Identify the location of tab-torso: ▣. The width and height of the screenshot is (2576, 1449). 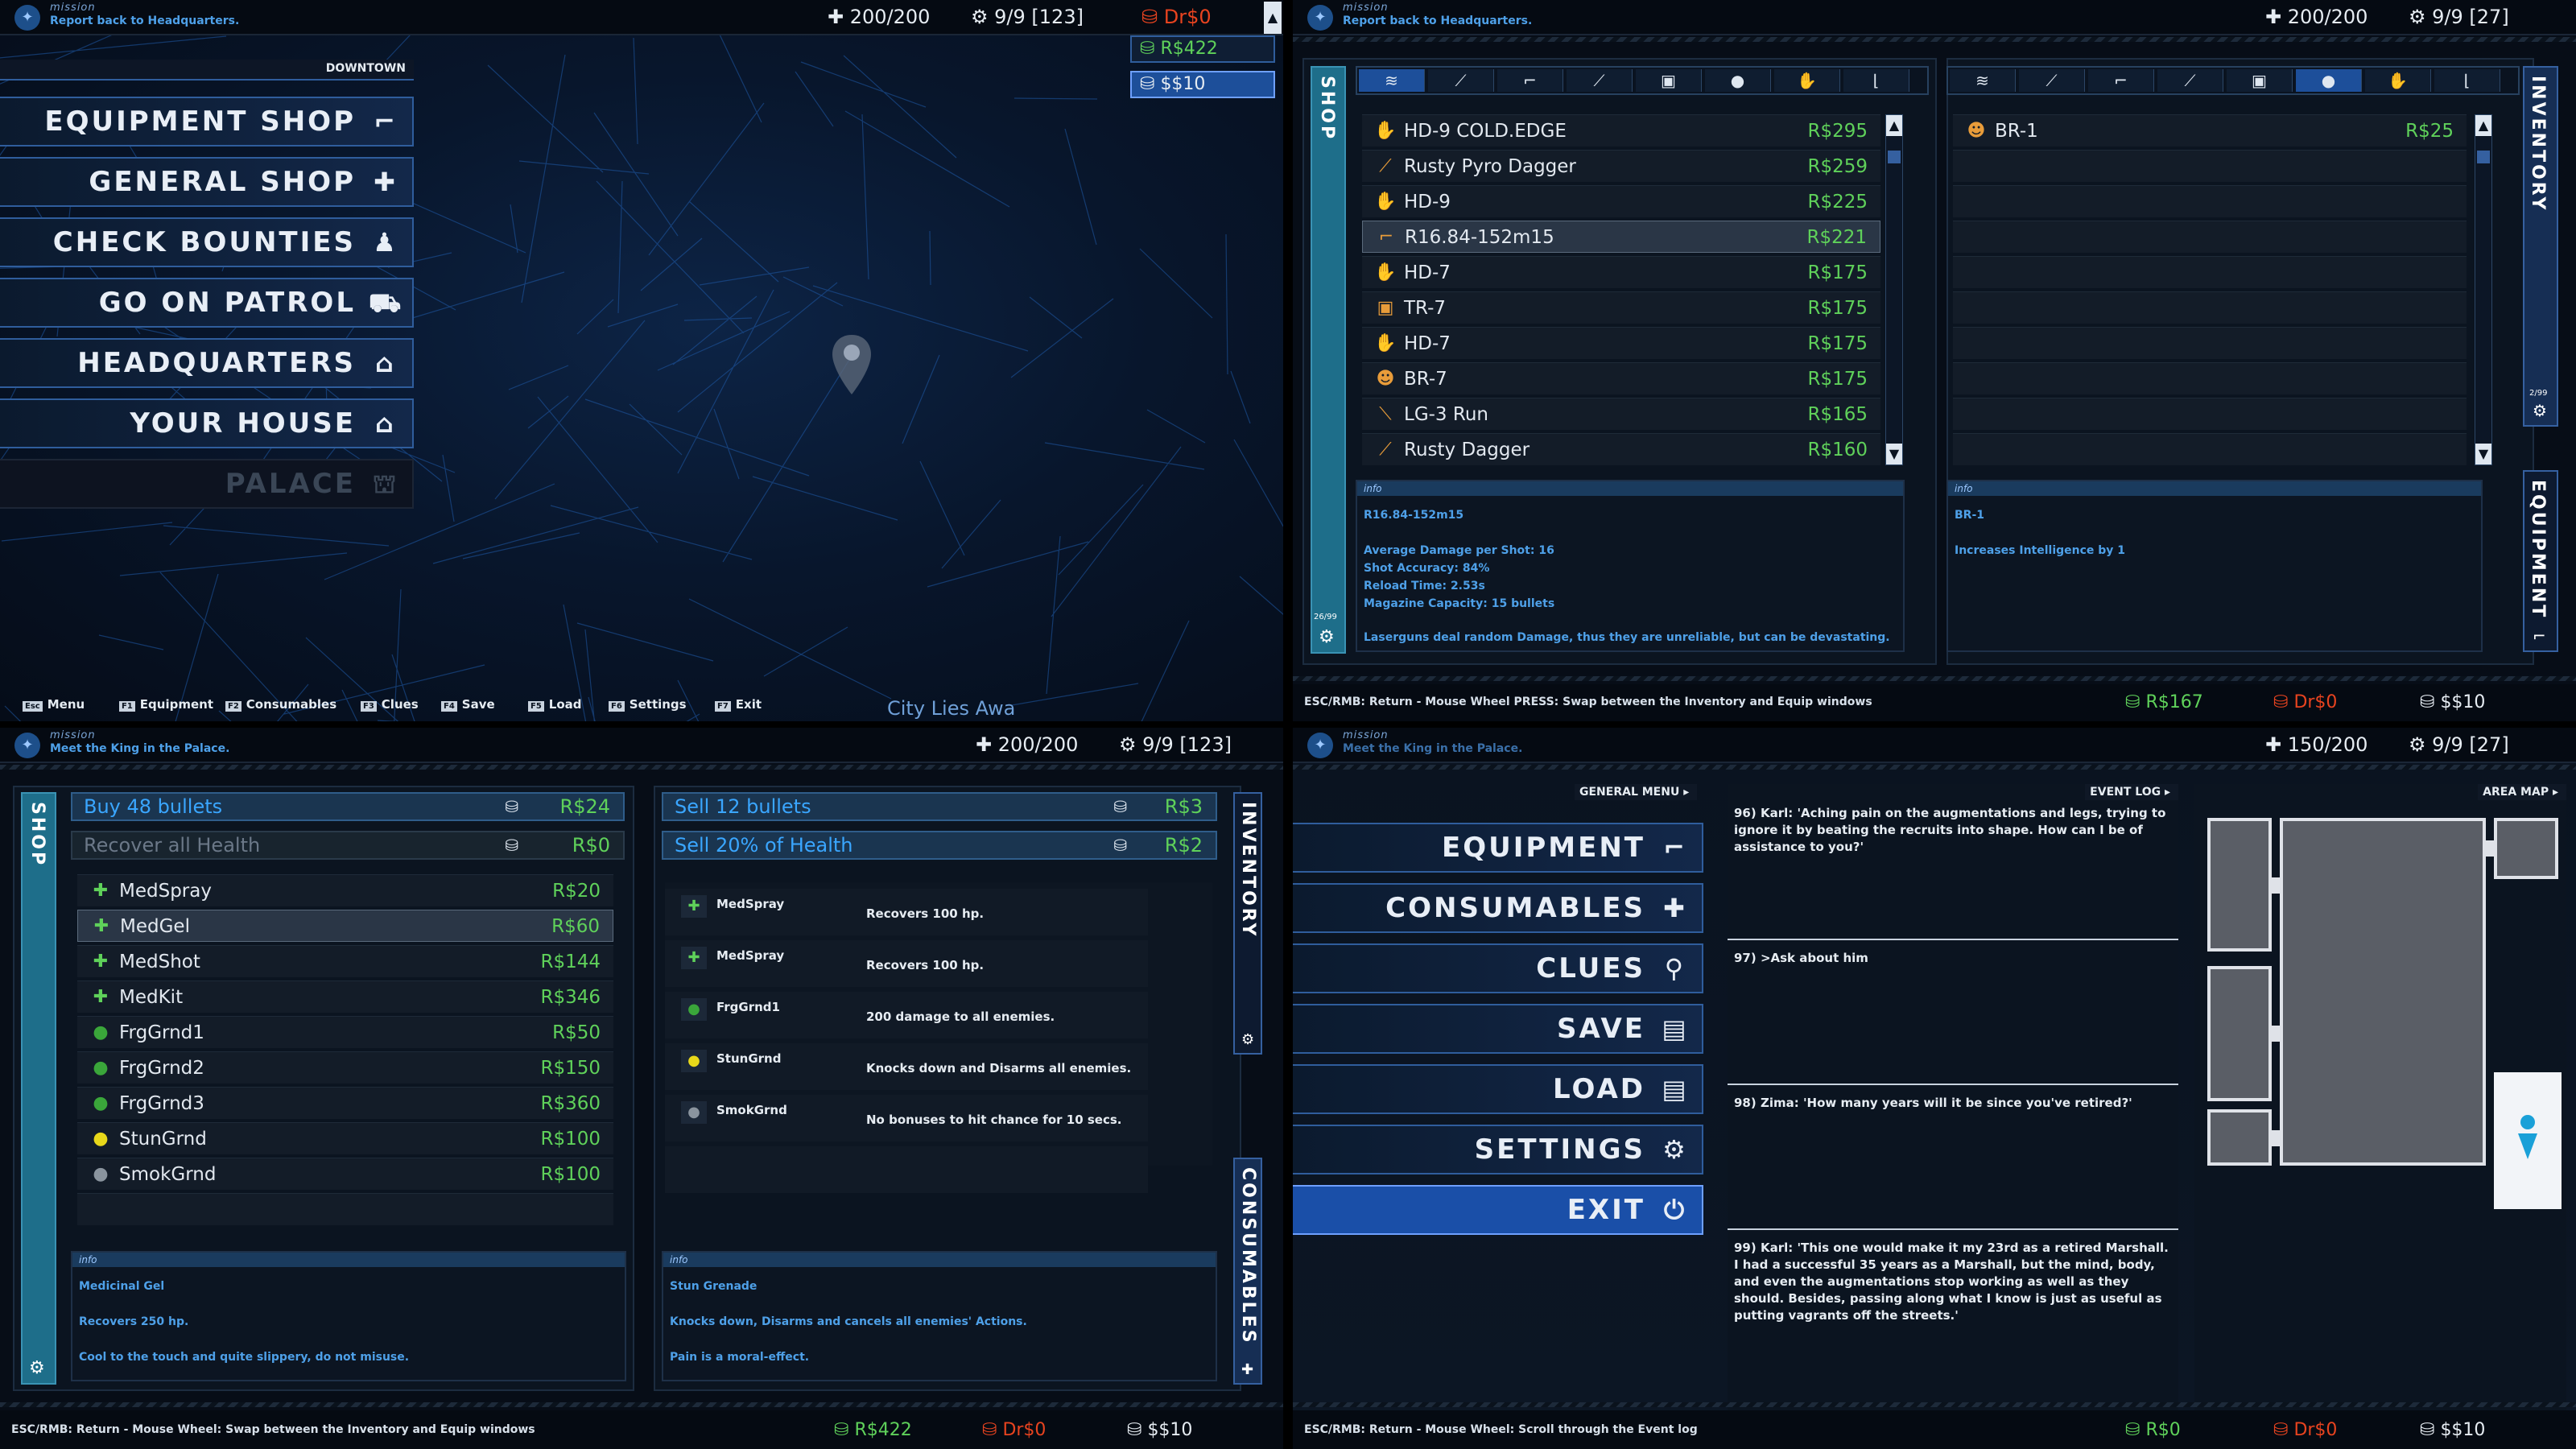
(1669, 80).